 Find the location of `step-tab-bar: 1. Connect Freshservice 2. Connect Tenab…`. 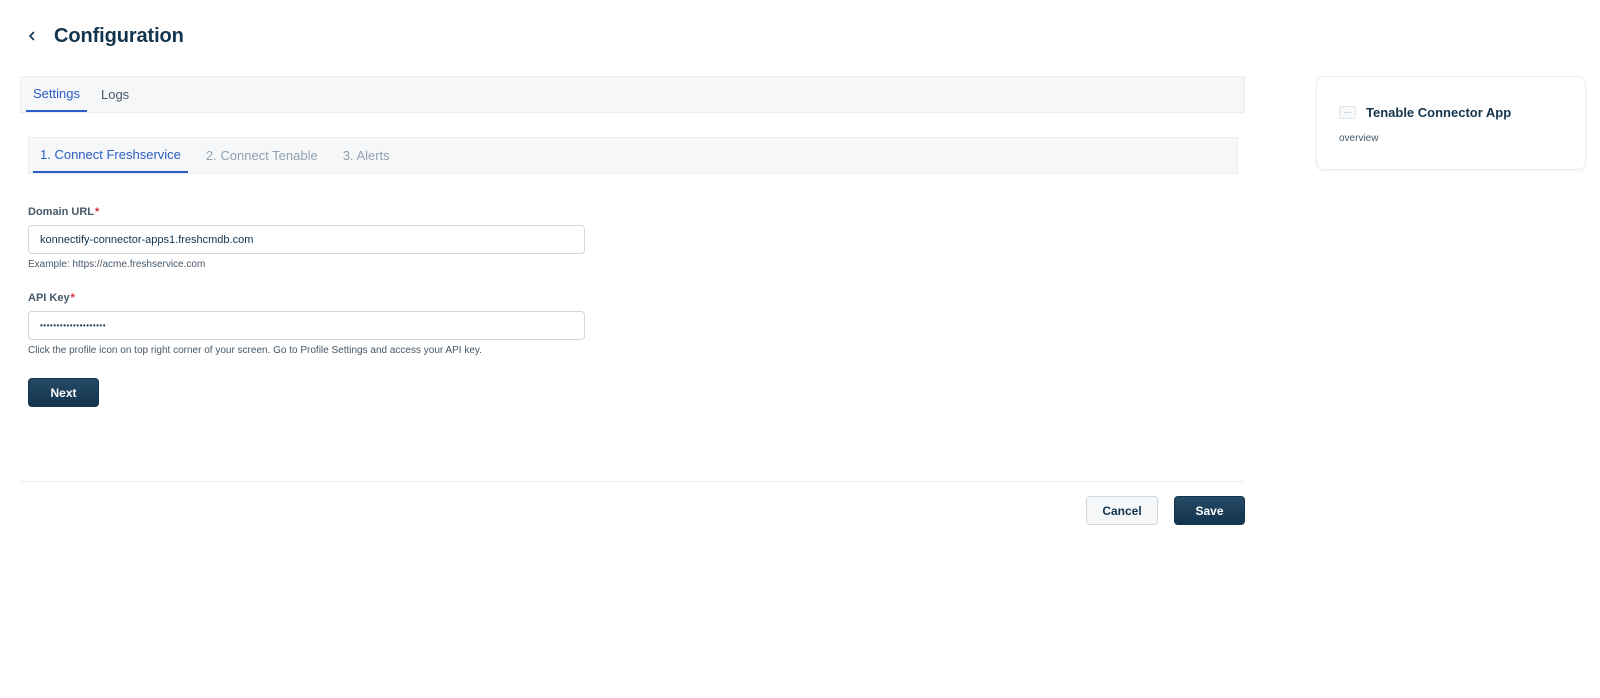

step-tab-bar: 1. Connect Freshservice 2. Connect Tenab… is located at coordinates (633, 155).